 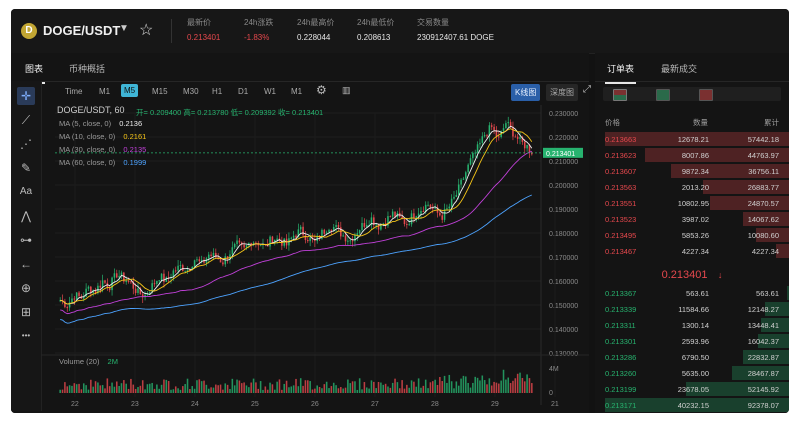 What do you see at coordinates (26, 240) in the screenshot?
I see `measure-icon: ⊶` at bounding box center [26, 240].